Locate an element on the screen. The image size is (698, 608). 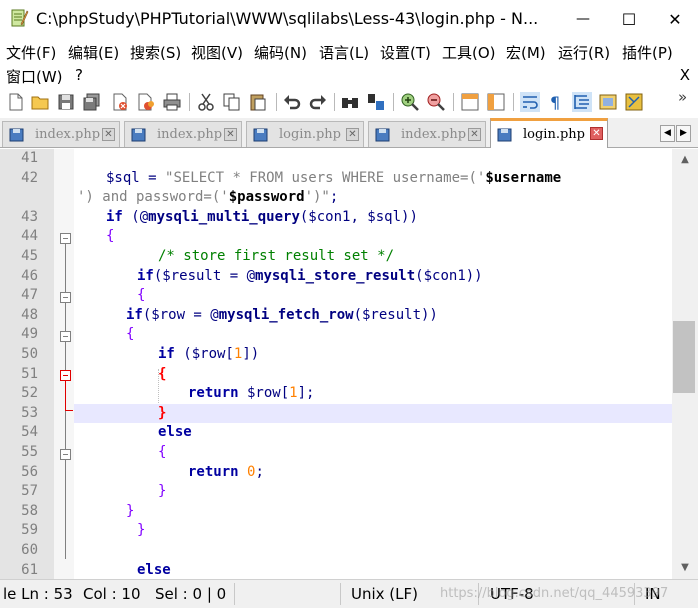
code-line-53: } is located at coordinates (162, 412).